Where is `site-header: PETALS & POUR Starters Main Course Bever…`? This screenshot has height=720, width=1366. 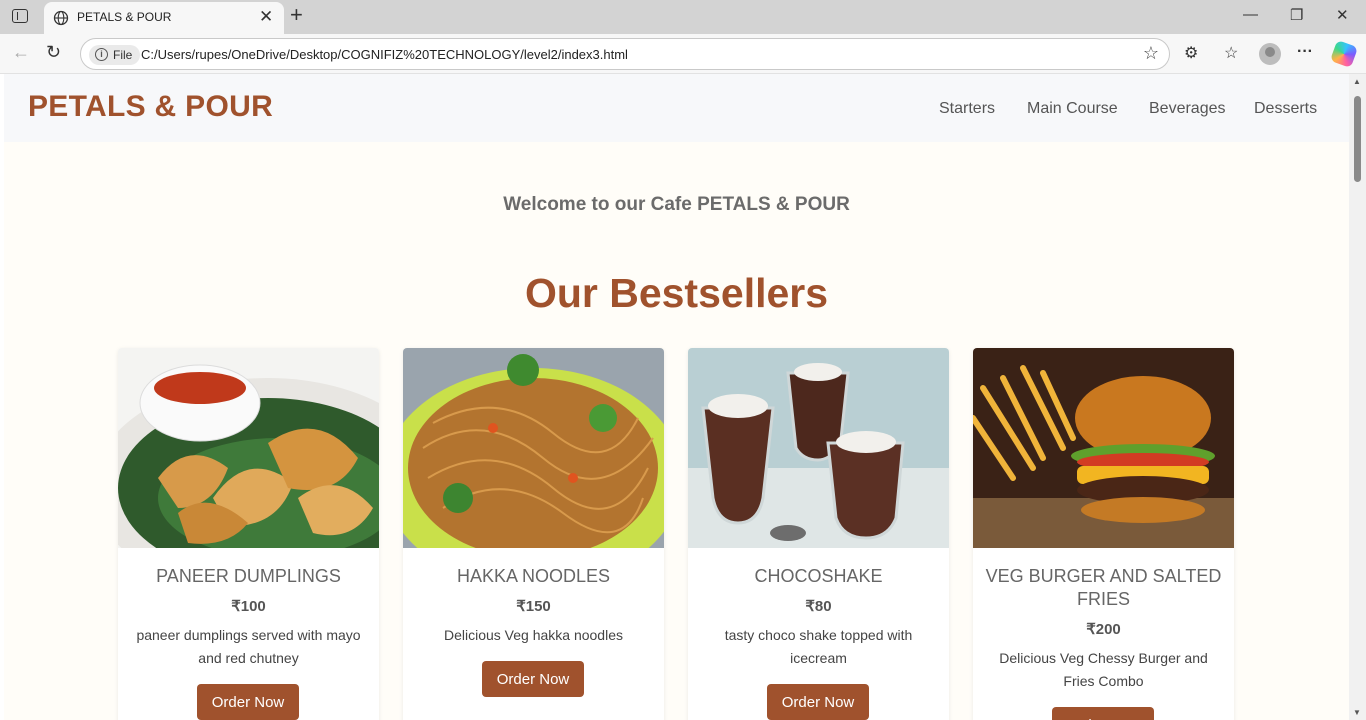 site-header: PETALS & POUR Starters Main Course Bever… is located at coordinates (676, 108).